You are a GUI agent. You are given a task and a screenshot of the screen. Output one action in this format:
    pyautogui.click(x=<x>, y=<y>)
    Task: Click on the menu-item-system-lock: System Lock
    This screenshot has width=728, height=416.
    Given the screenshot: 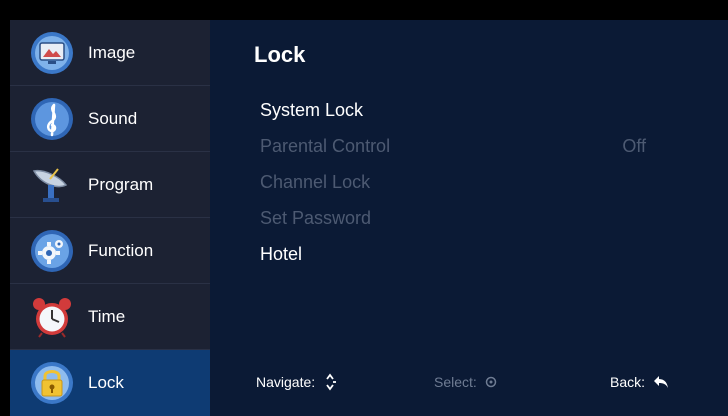 What is the action you would take?
    pyautogui.click(x=475, y=110)
    